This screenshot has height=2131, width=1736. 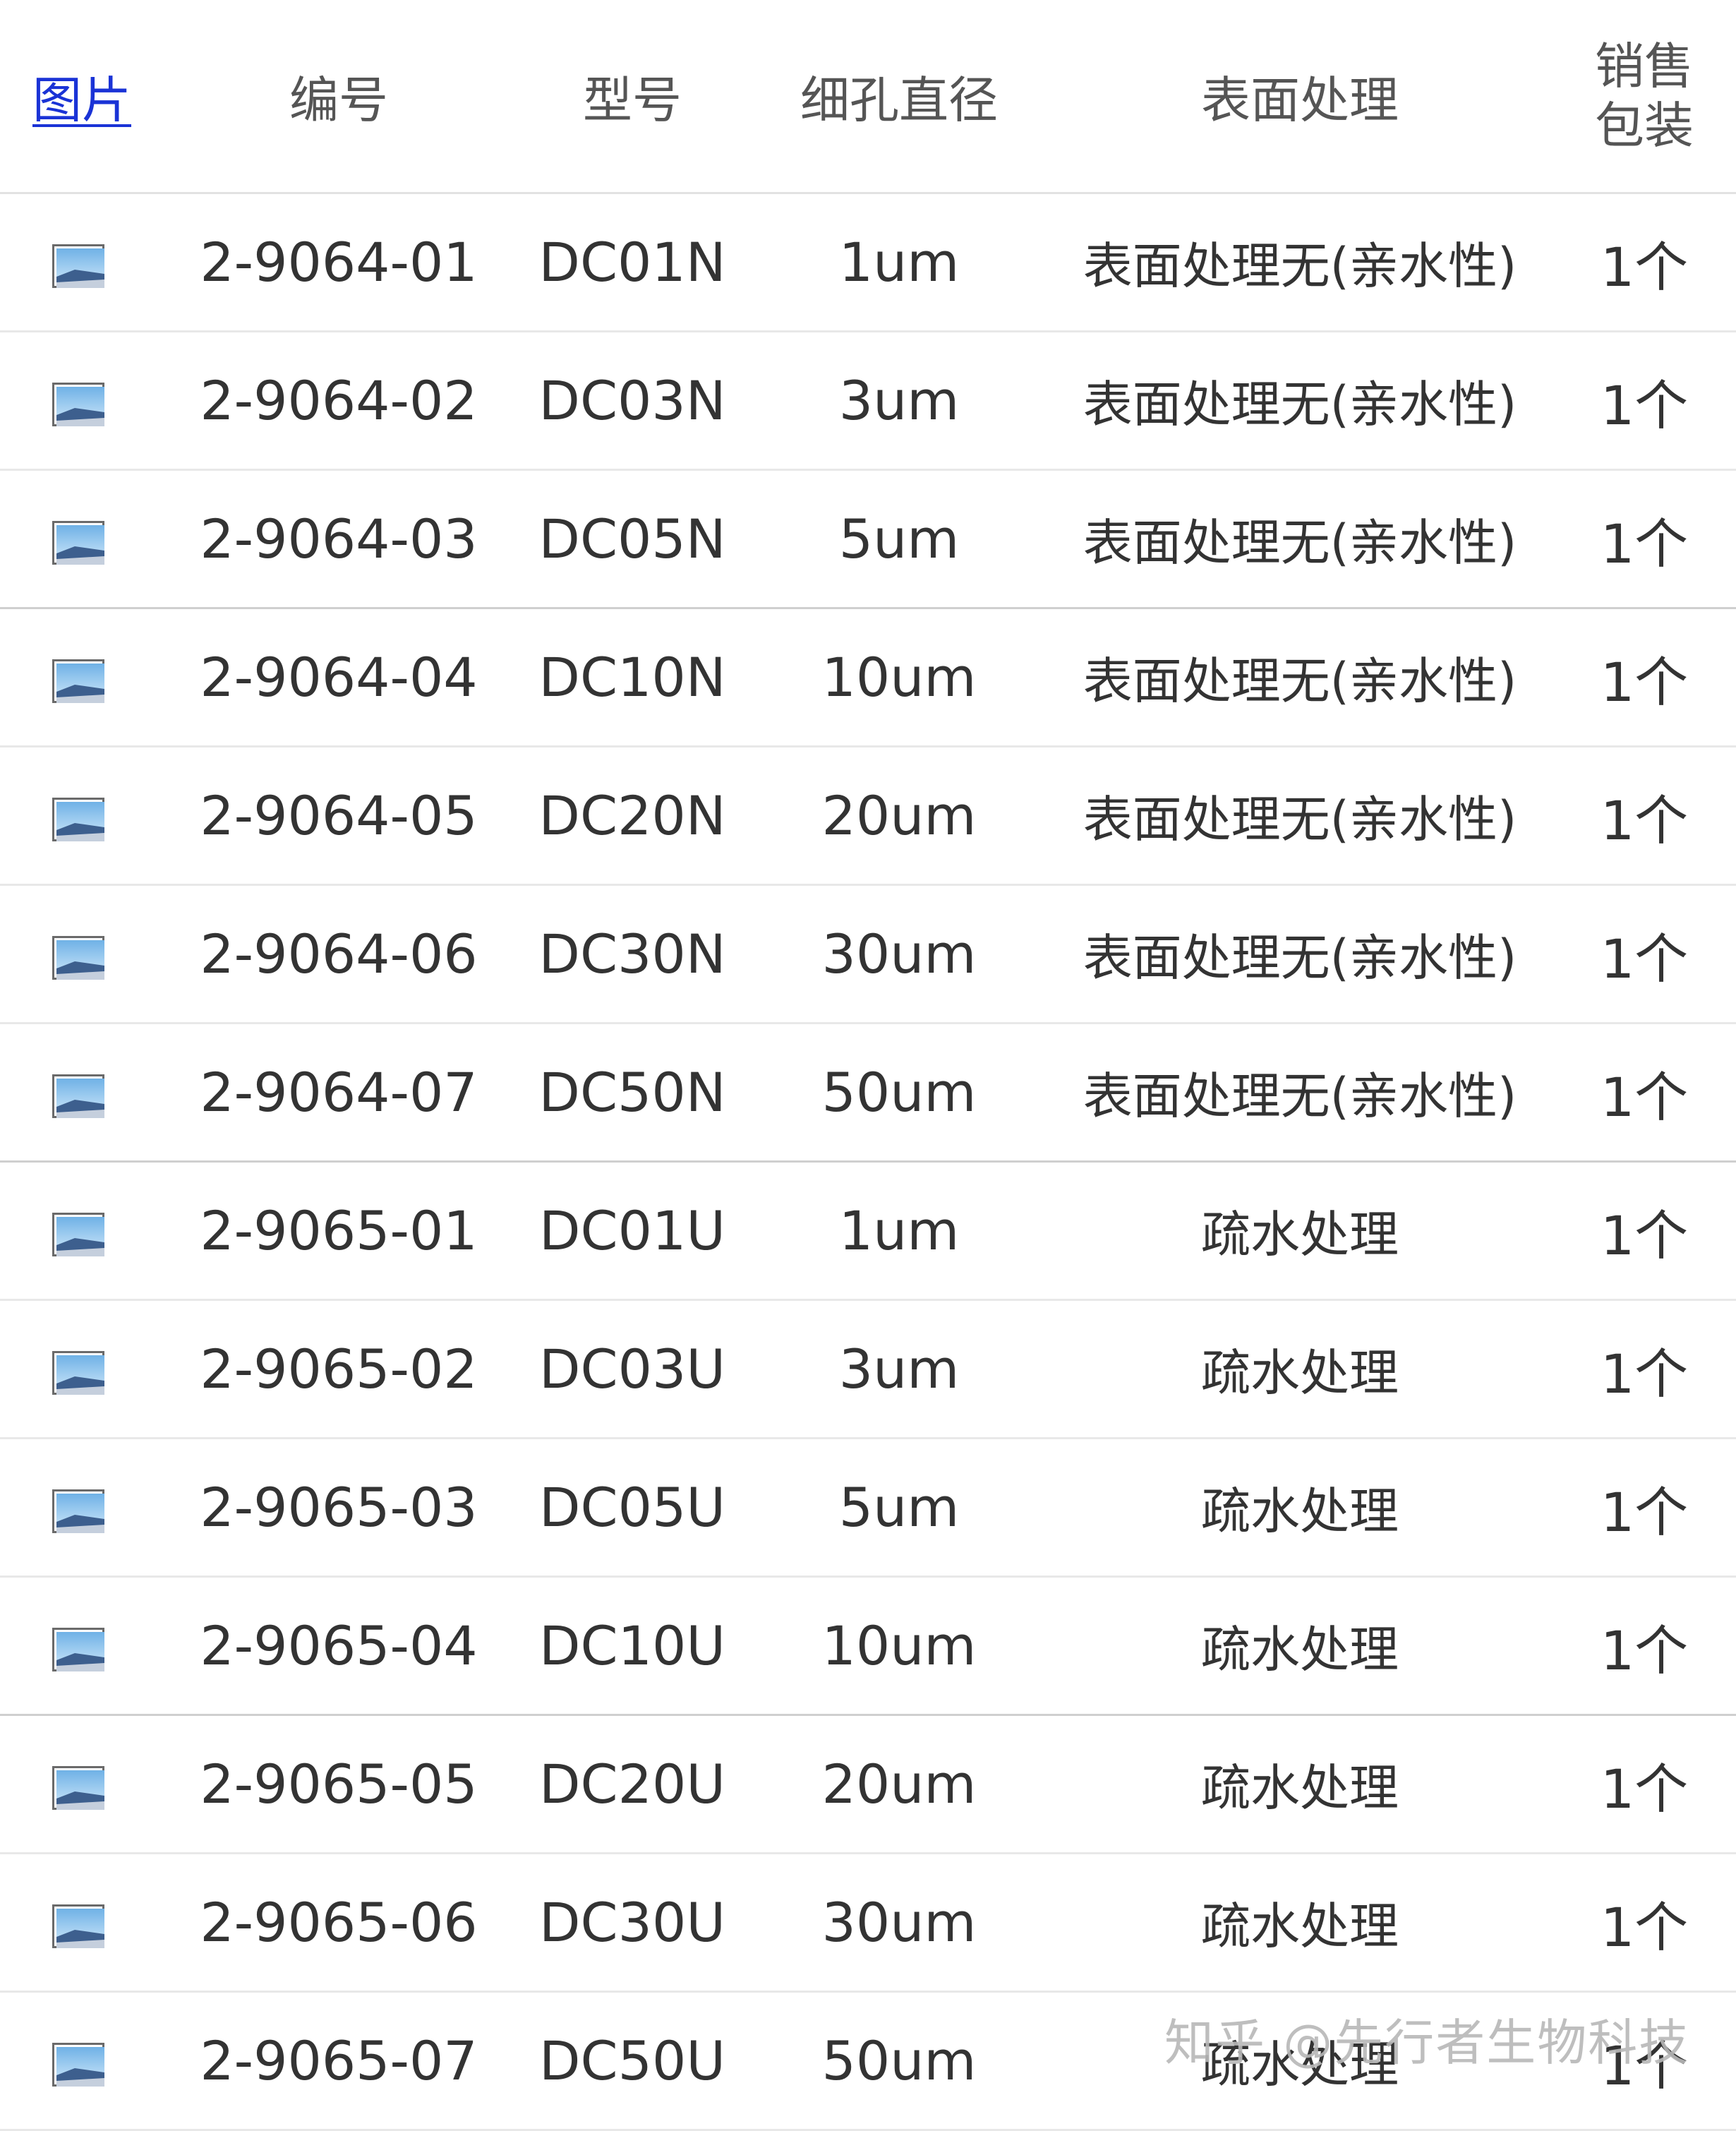 I want to click on table-row: 2-9064-03 DC05N 5um 表面处理无(亲水性) 1个, so click(x=868, y=539).